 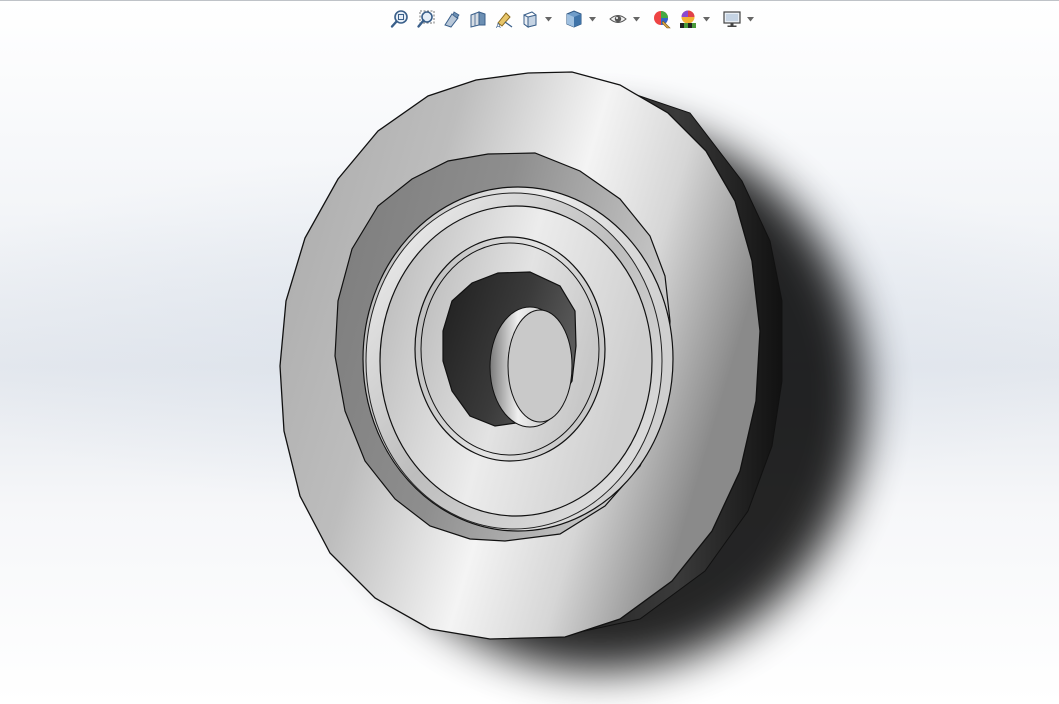 I want to click on view-settings-dropdown, so click(x=750, y=19).